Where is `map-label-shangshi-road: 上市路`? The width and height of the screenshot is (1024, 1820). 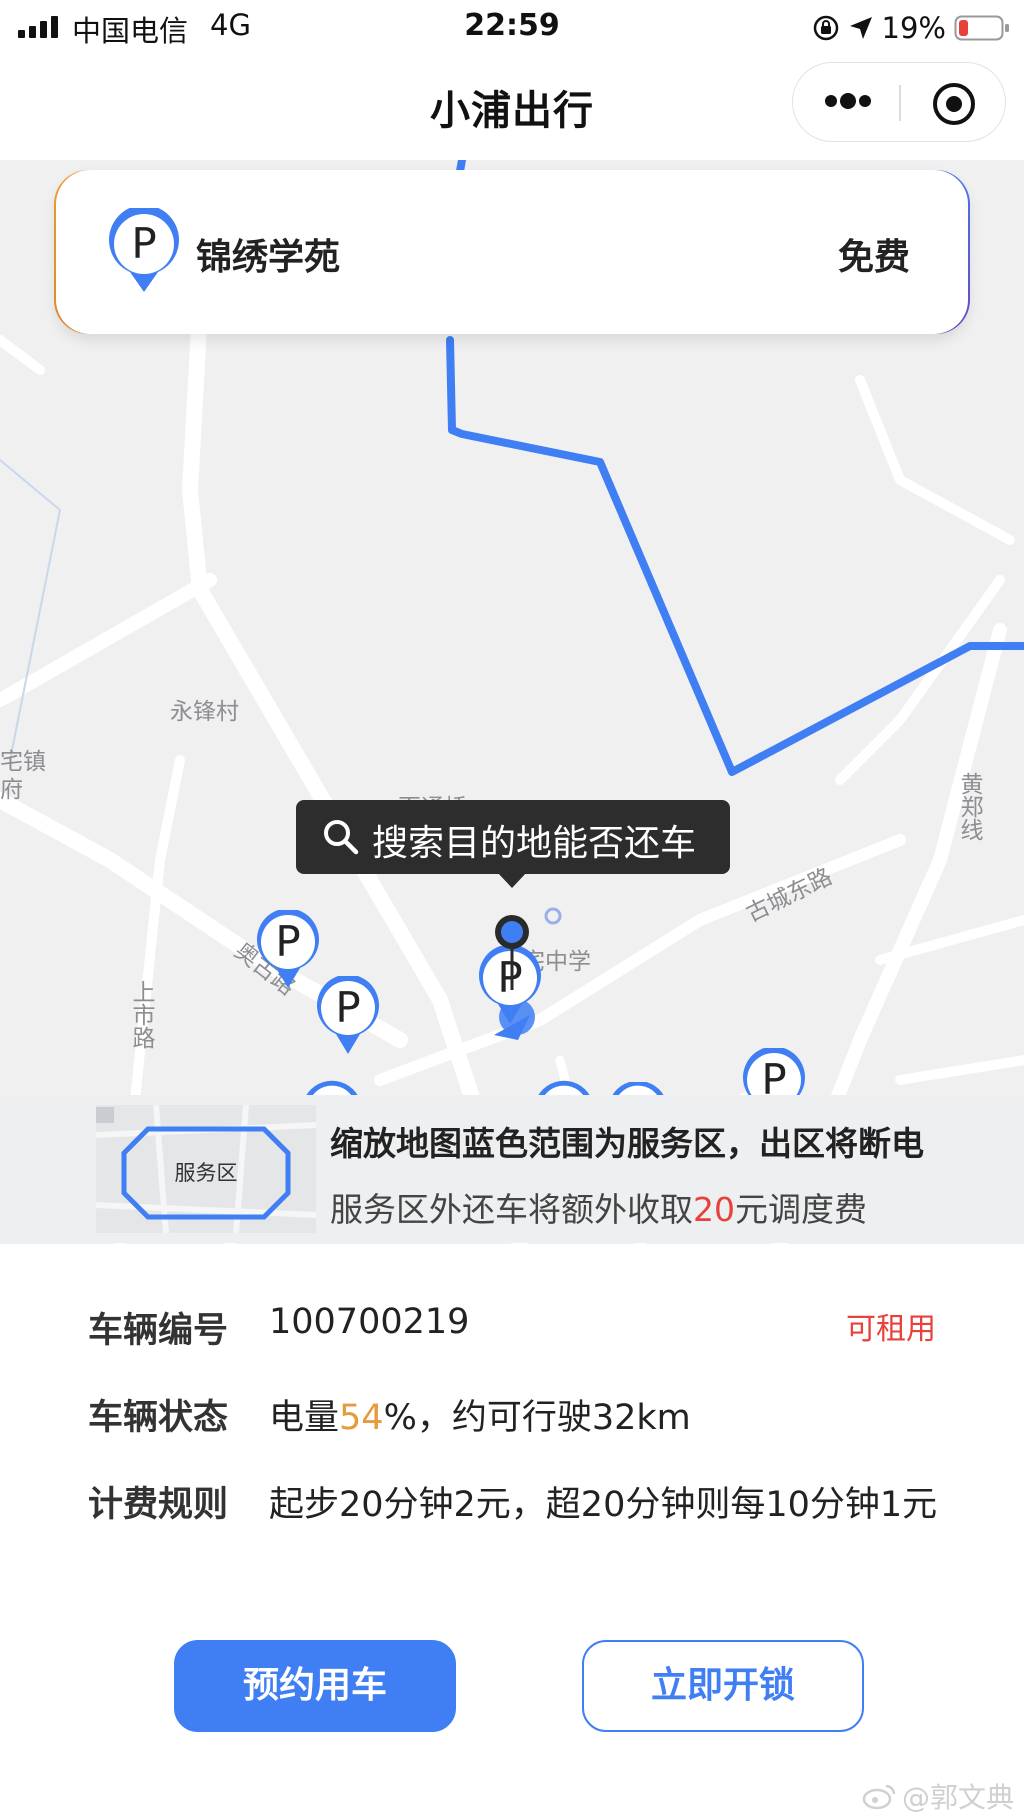
map-label-shangshi-road: 上市路 is located at coordinates (141, 1014).